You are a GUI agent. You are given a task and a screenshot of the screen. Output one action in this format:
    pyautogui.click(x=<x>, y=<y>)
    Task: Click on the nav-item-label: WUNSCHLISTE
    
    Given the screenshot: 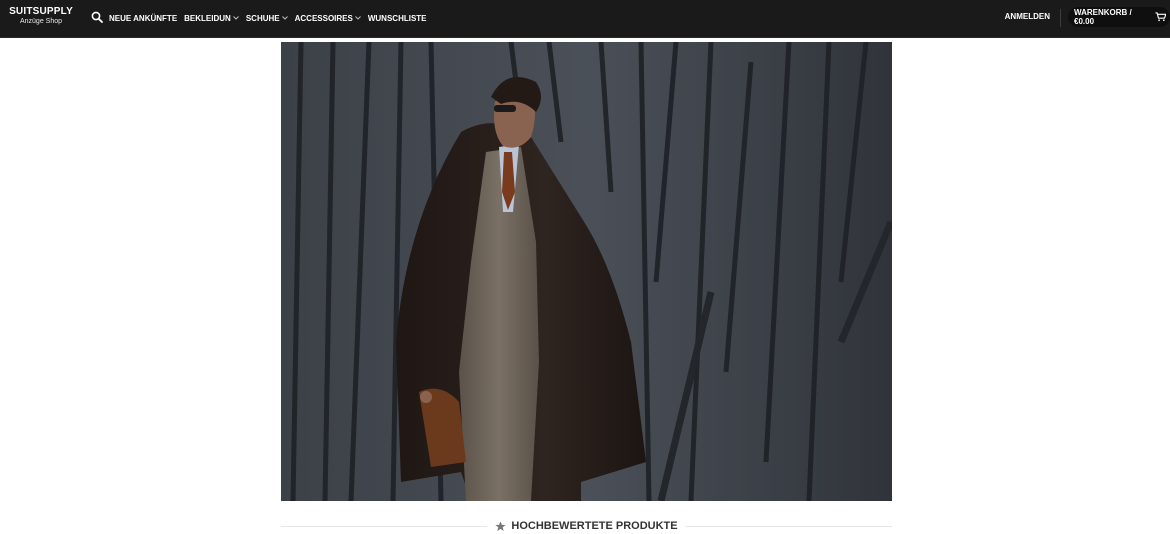 What is the action you would take?
    pyautogui.click(x=397, y=18)
    